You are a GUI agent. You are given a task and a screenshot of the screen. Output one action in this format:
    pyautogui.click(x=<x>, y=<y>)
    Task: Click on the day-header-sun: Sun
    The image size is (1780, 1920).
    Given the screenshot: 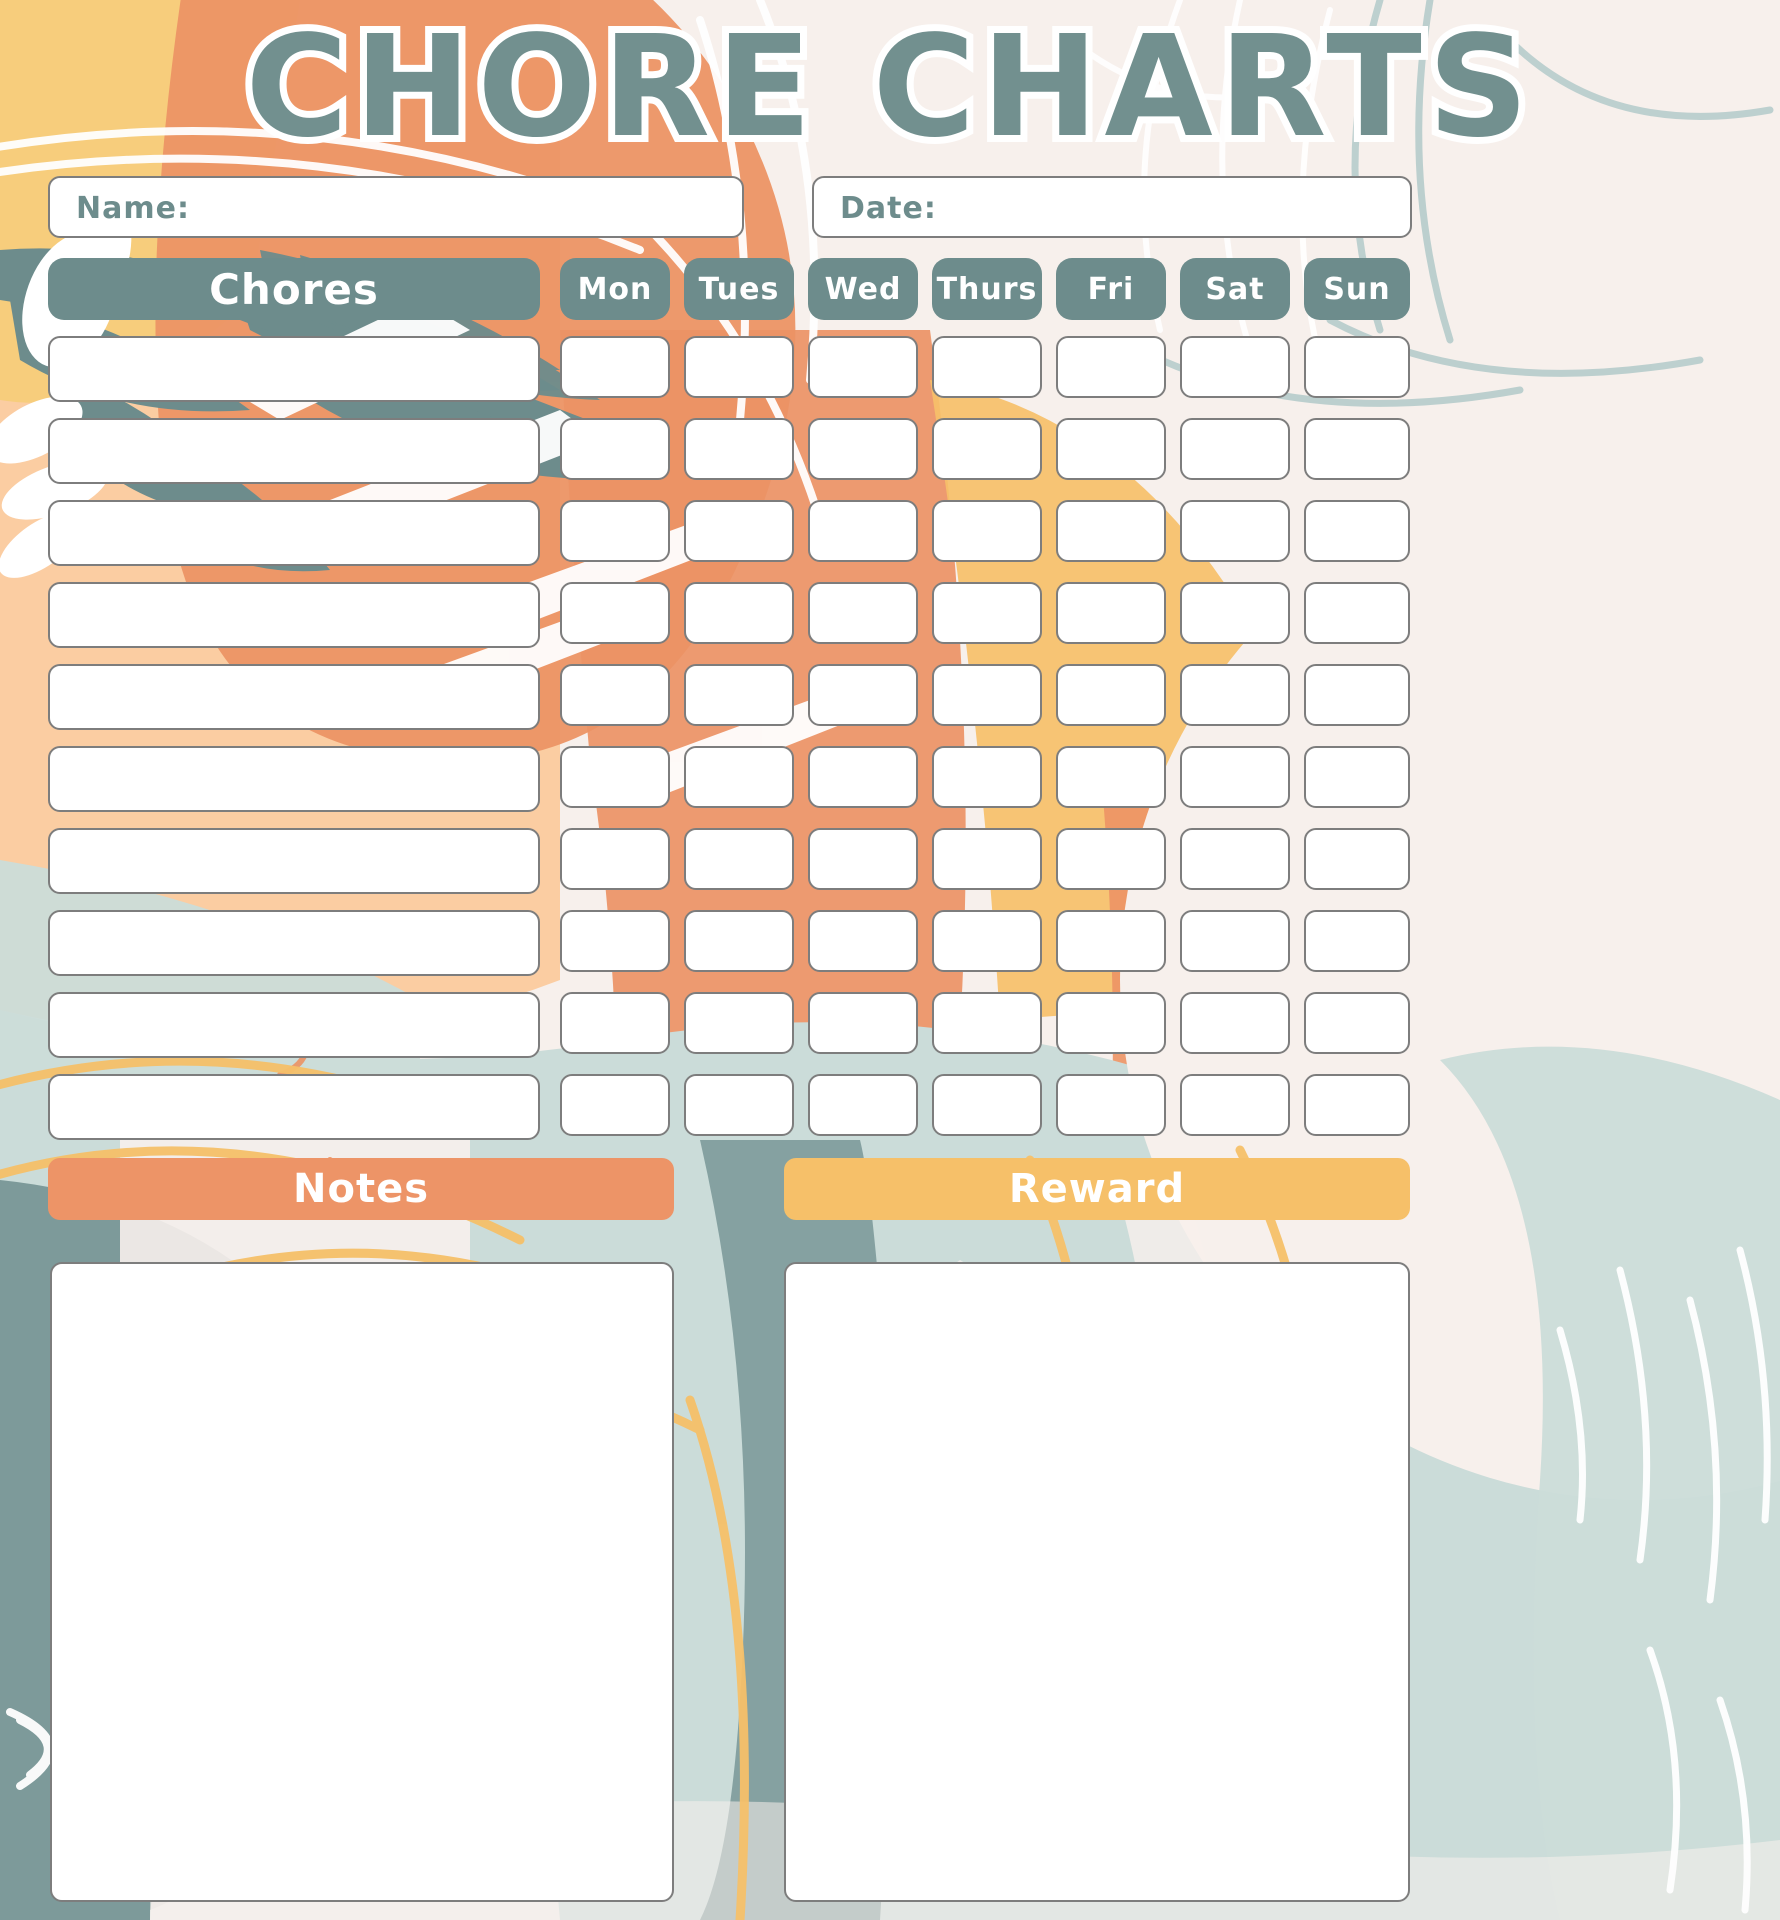 What is the action you would take?
    pyautogui.click(x=1357, y=289)
    